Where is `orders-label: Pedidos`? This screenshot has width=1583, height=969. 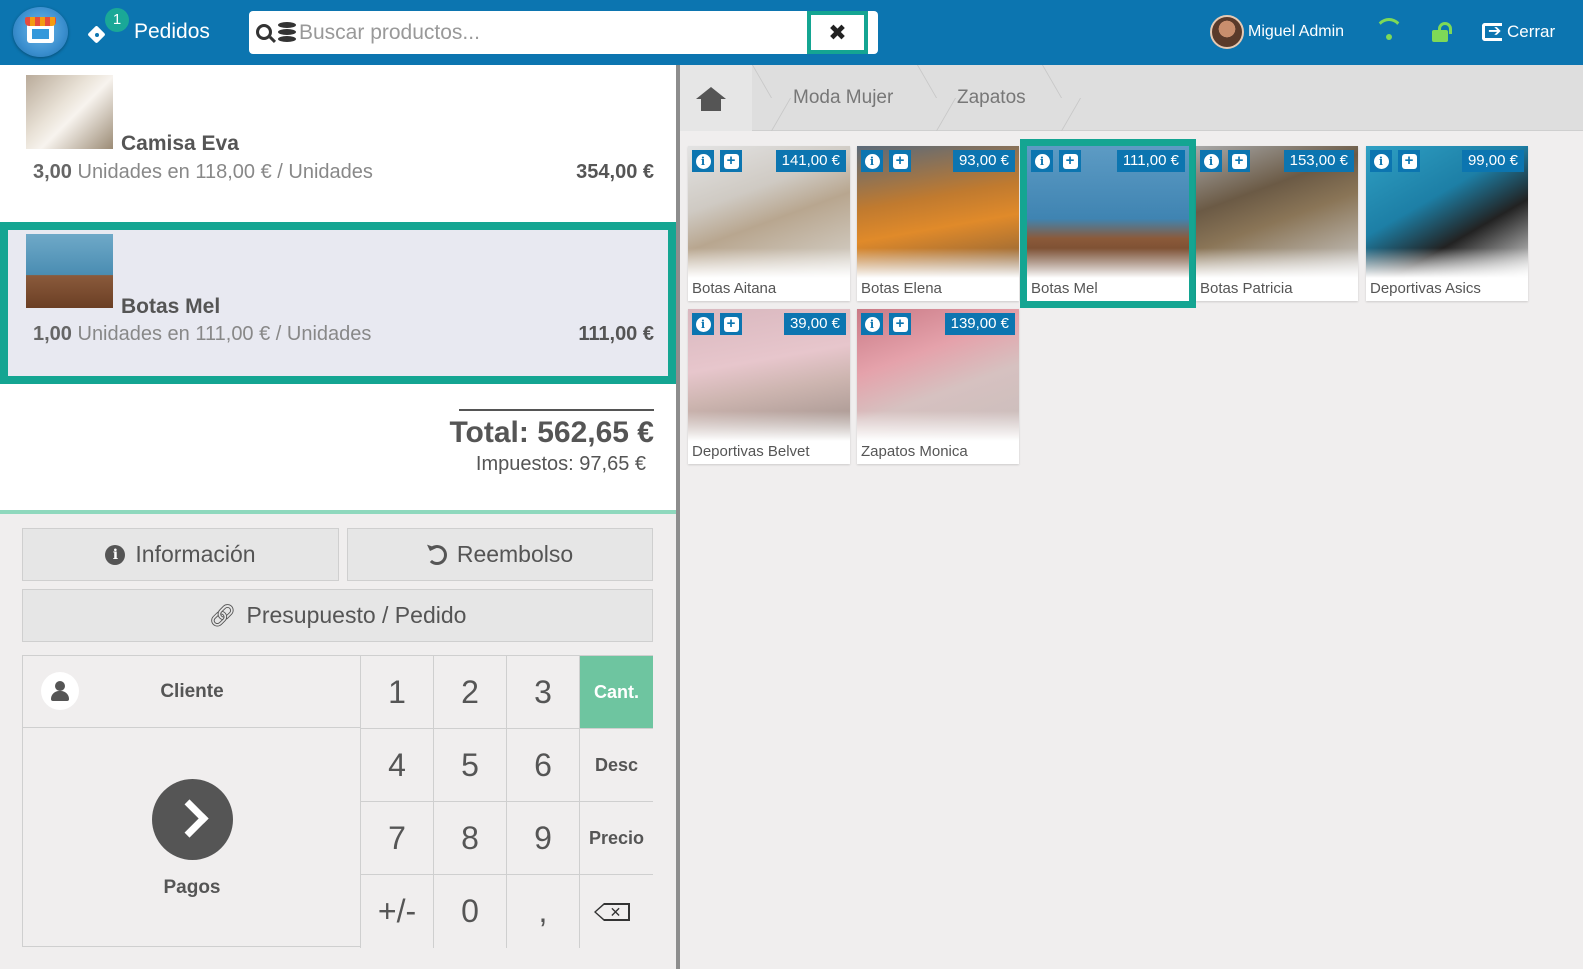 orders-label: Pedidos is located at coordinates (172, 31).